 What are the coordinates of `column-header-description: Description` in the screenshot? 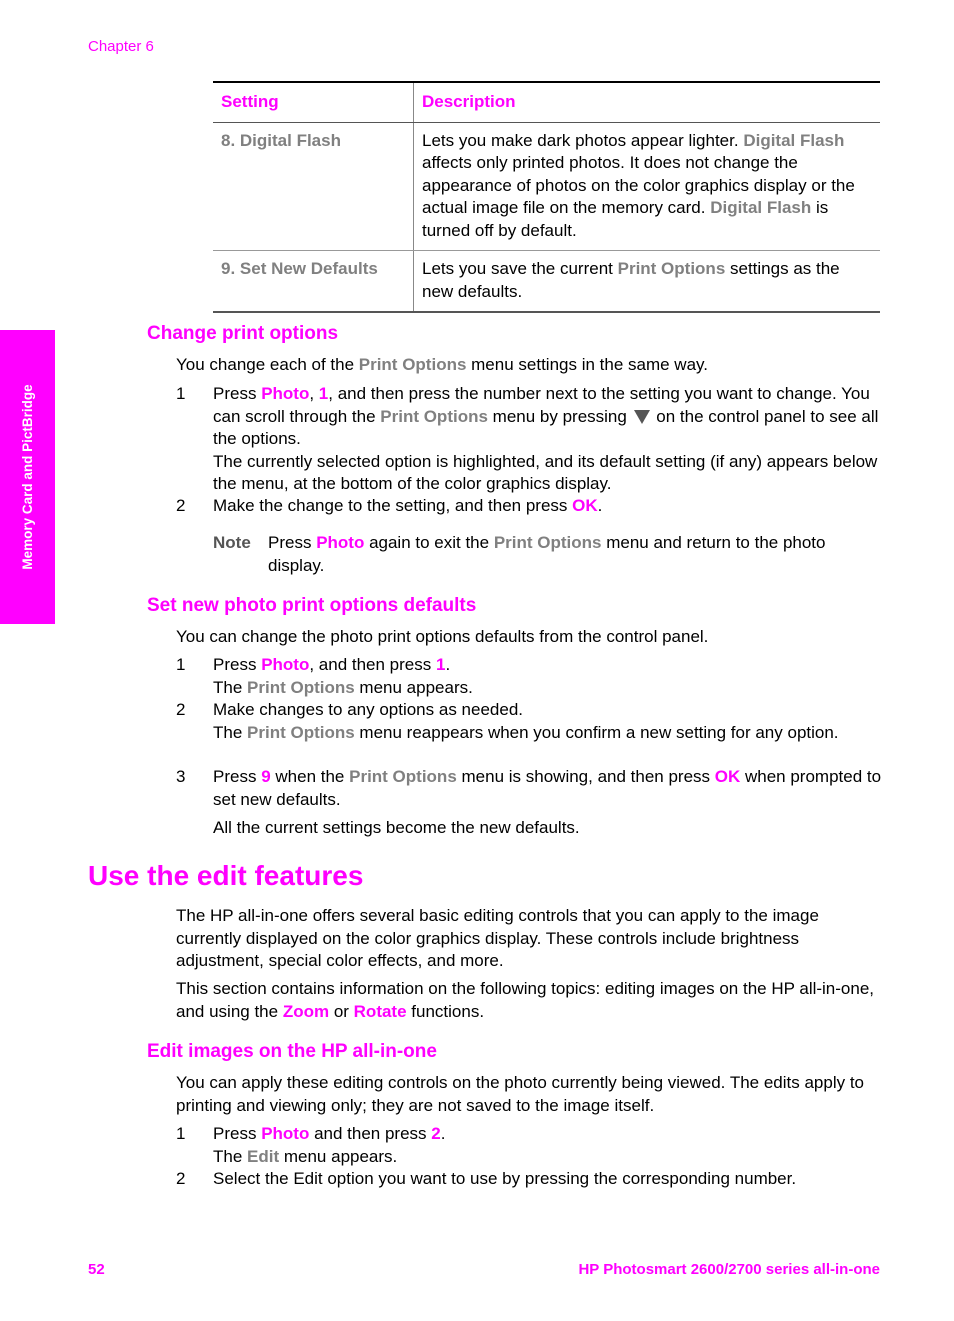 It's located at (646, 102).